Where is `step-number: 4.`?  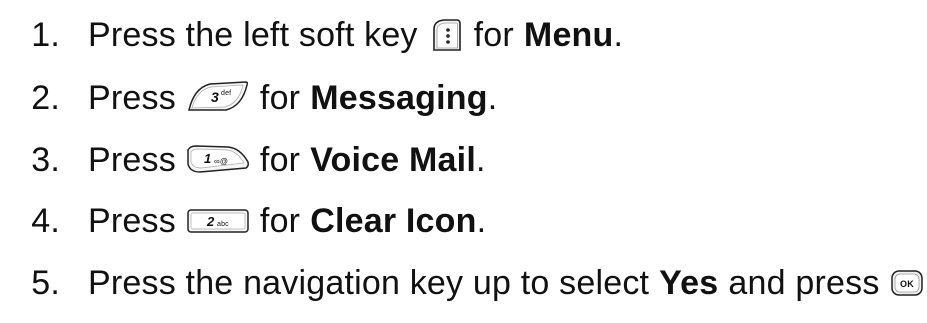 step-number: 4. is located at coordinates (45, 220).